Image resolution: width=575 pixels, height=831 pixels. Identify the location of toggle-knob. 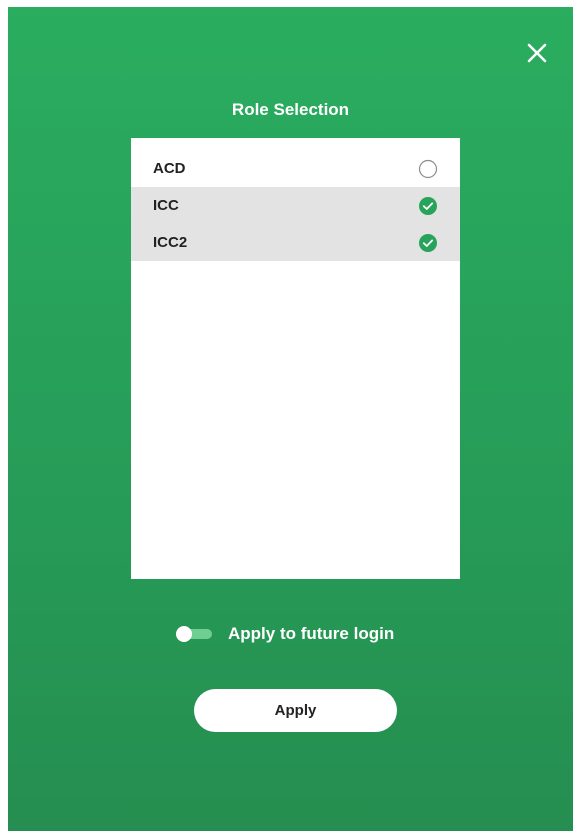
(184, 634).